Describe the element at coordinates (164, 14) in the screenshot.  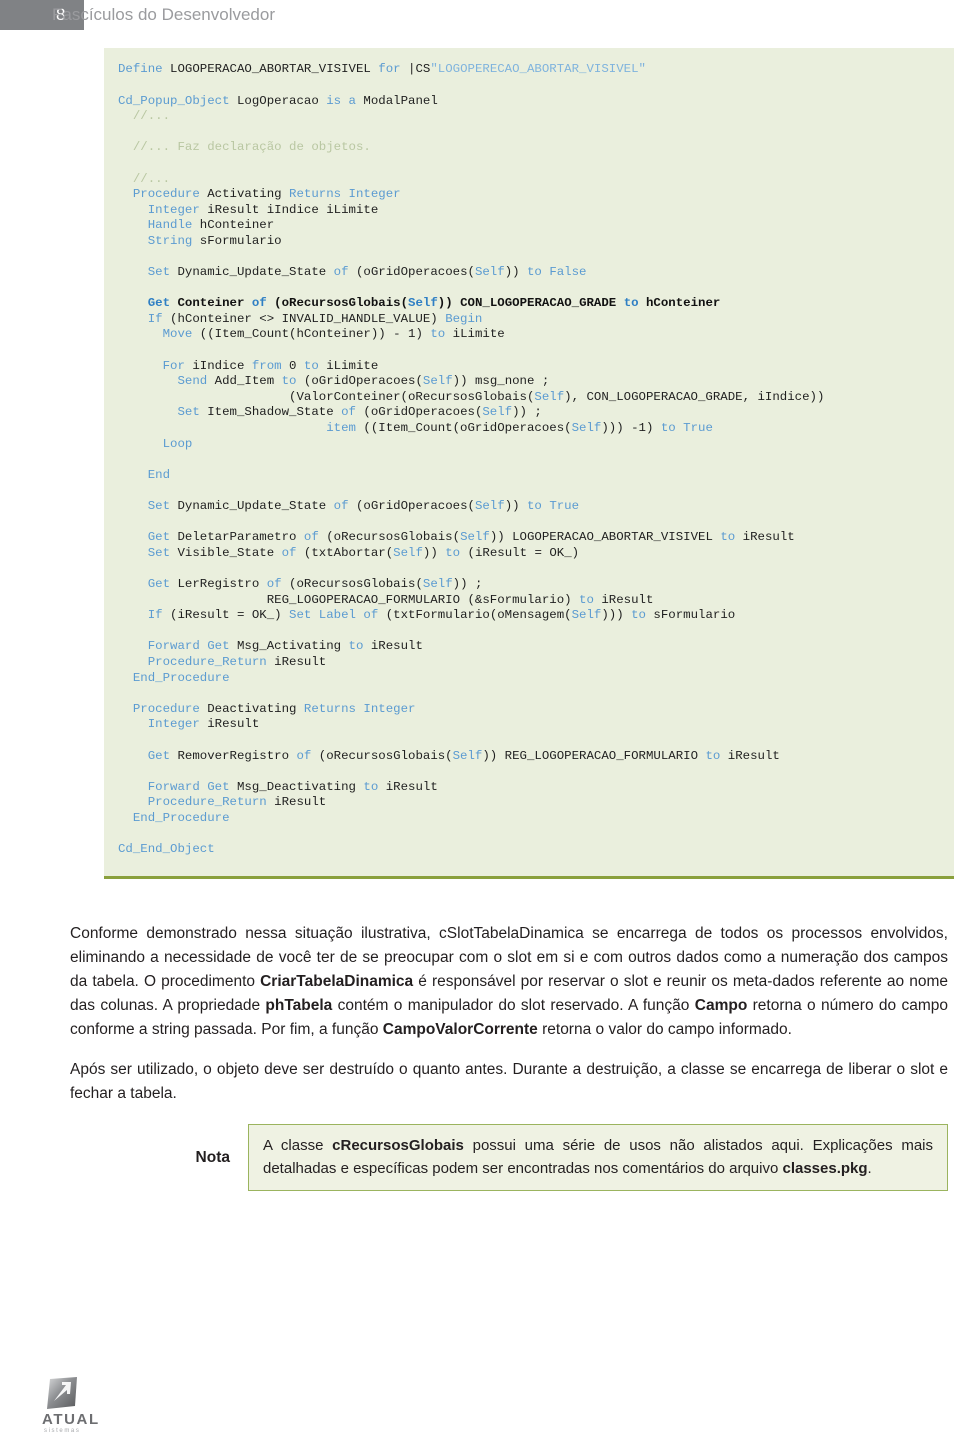
I see `page-title: Fascículos do Desenvolvedor` at that location.